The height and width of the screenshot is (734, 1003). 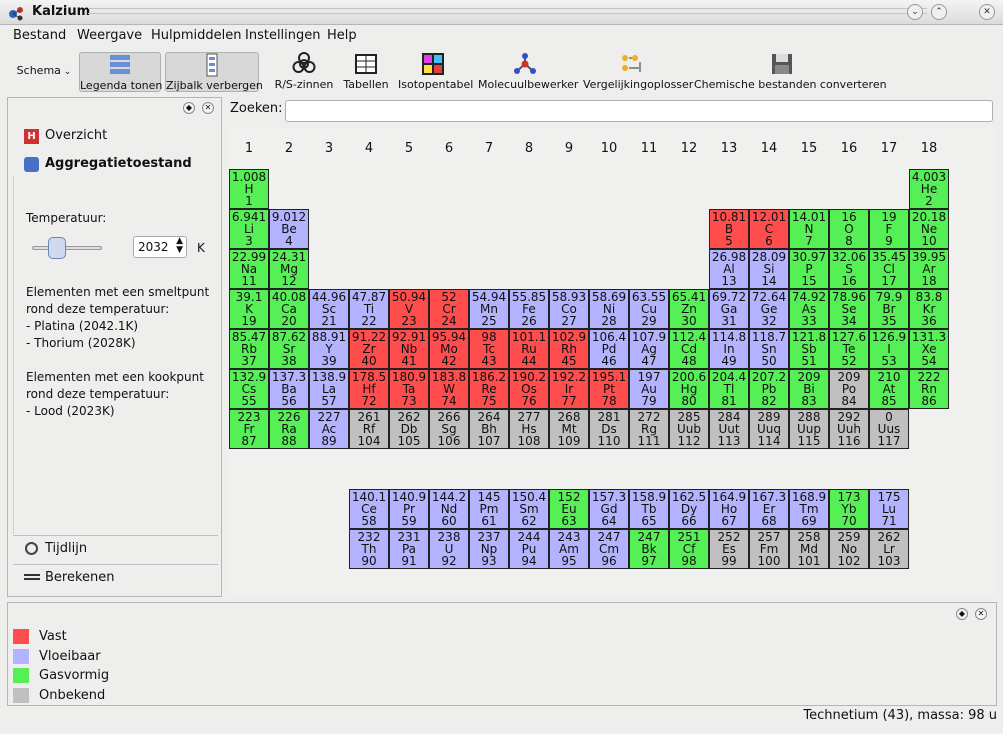 What do you see at coordinates (929, 389) in the screenshot?
I see `element-rn: 222 Rn 86` at bounding box center [929, 389].